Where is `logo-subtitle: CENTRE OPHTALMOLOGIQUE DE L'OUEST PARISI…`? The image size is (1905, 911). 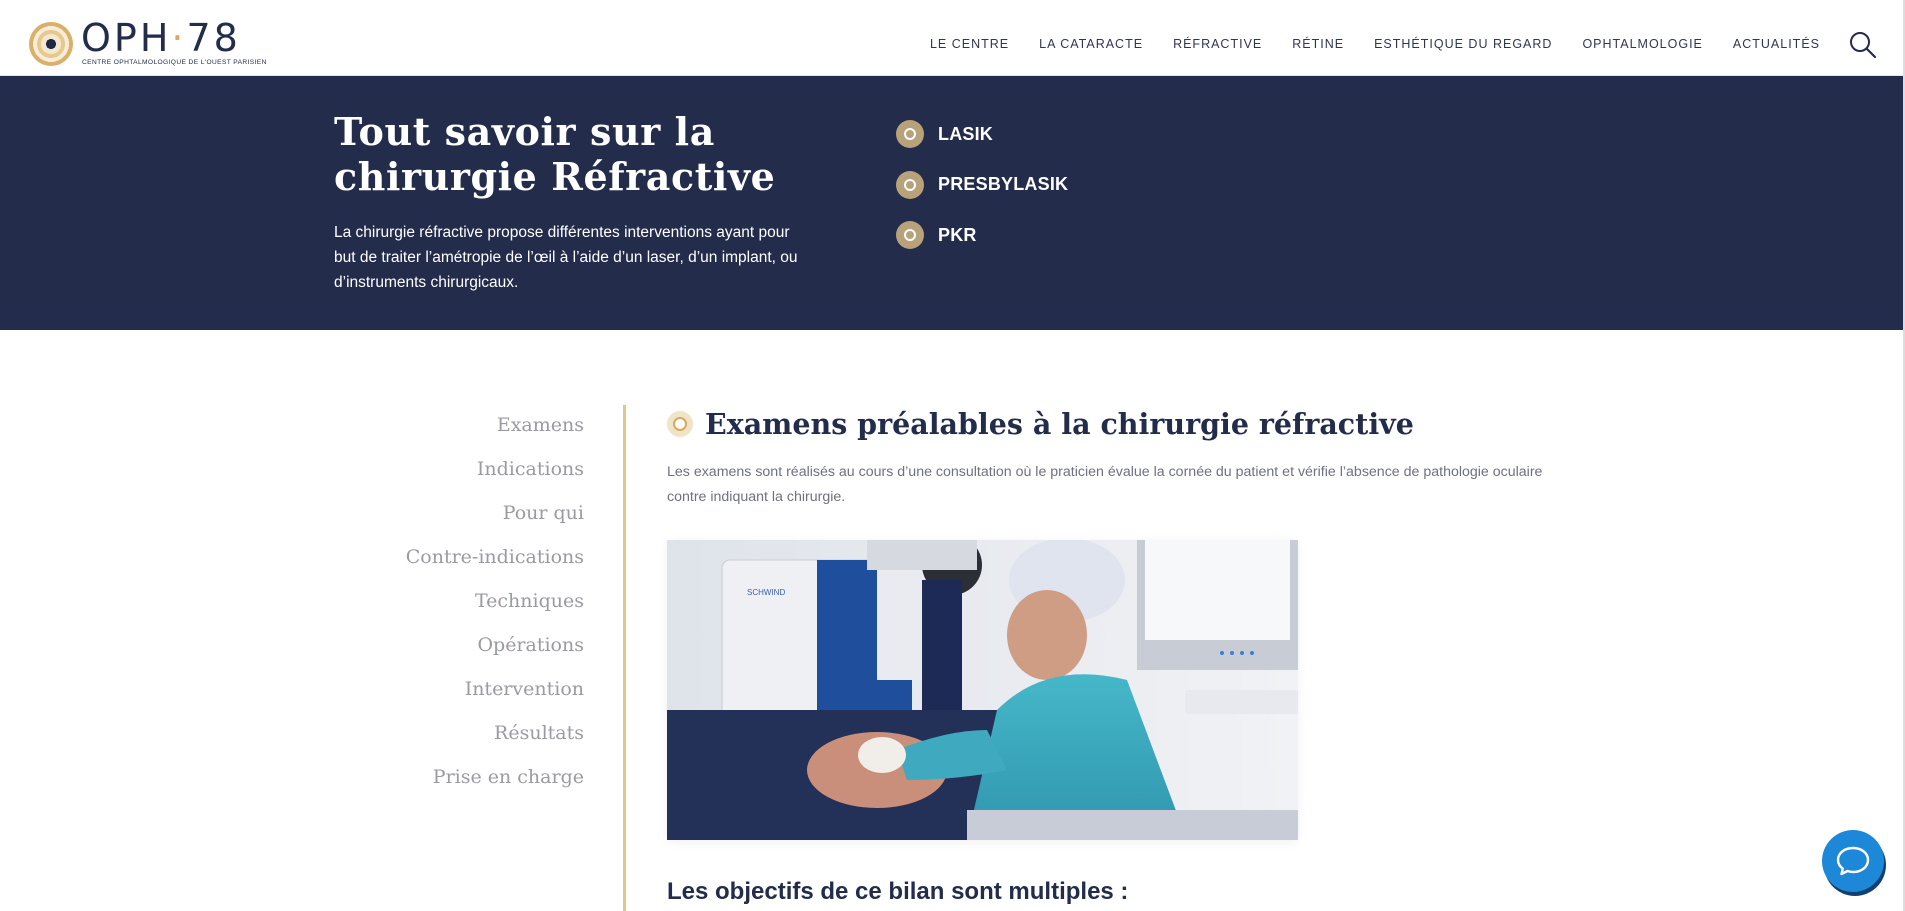 logo-subtitle: CENTRE OPHTALMOLOGIQUE DE L'OUEST PARISI… is located at coordinates (174, 62).